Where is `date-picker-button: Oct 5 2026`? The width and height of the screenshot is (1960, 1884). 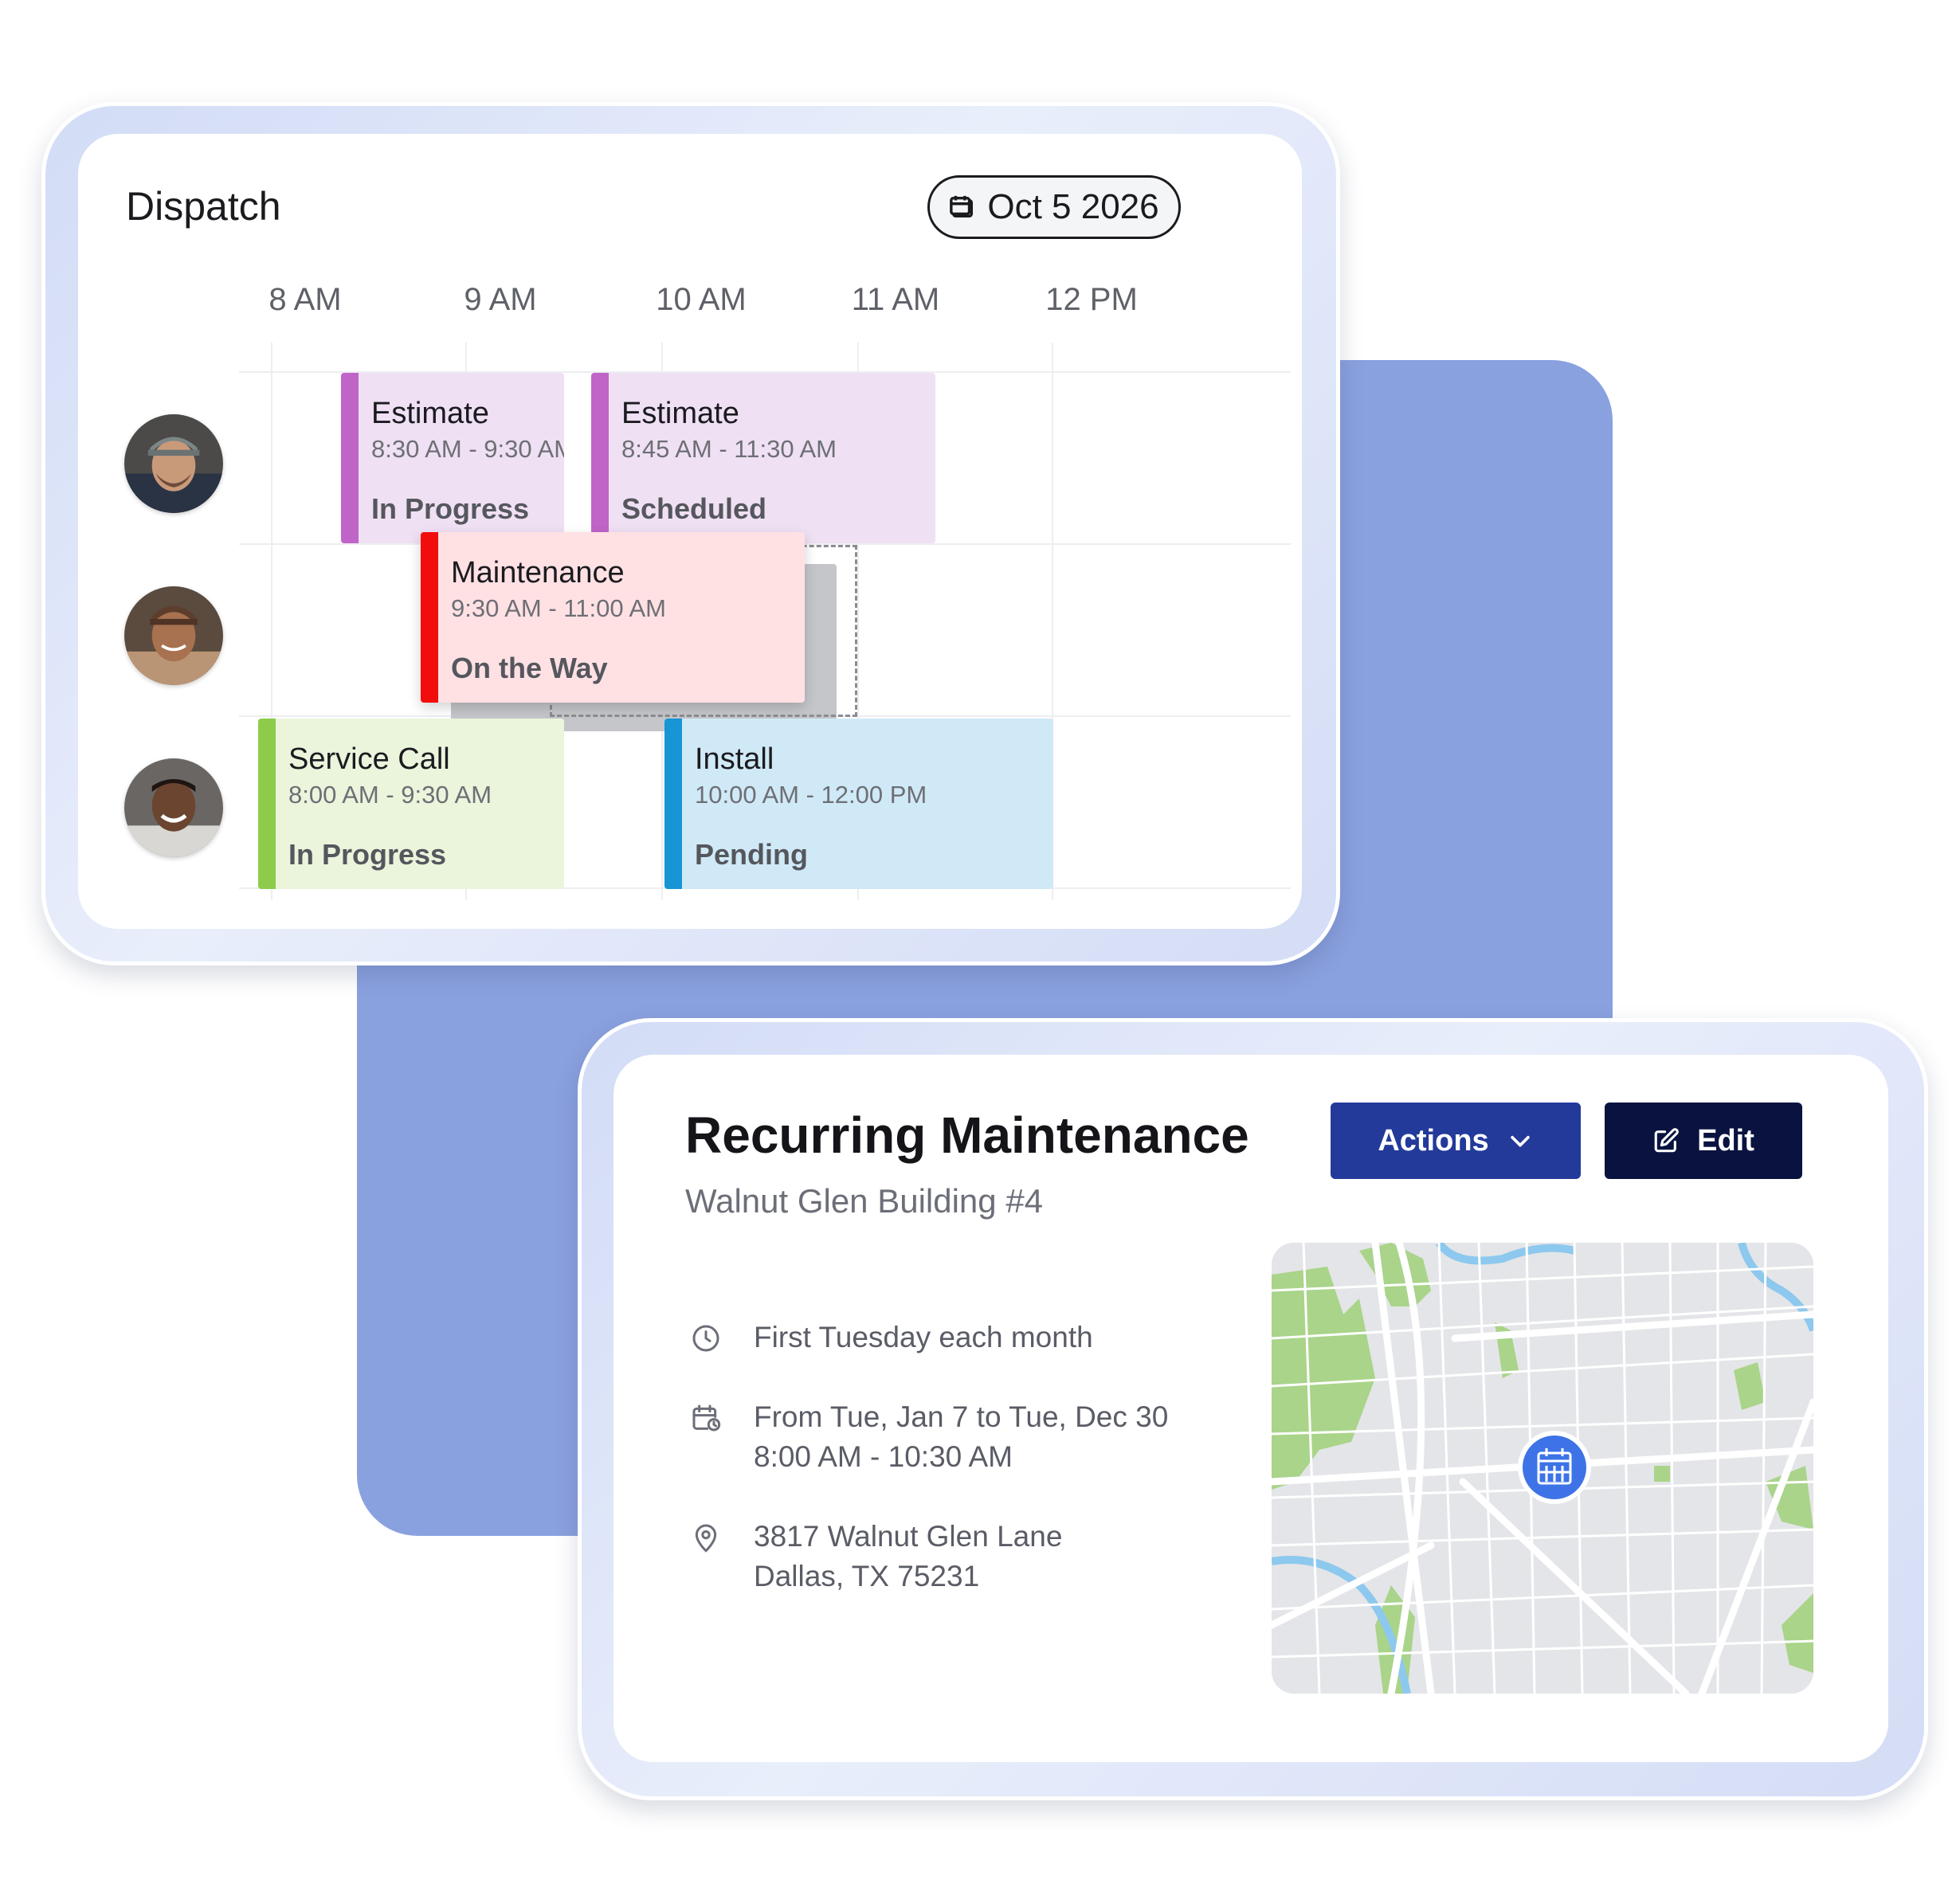 date-picker-button: Oct 5 2026 is located at coordinates (1054, 207).